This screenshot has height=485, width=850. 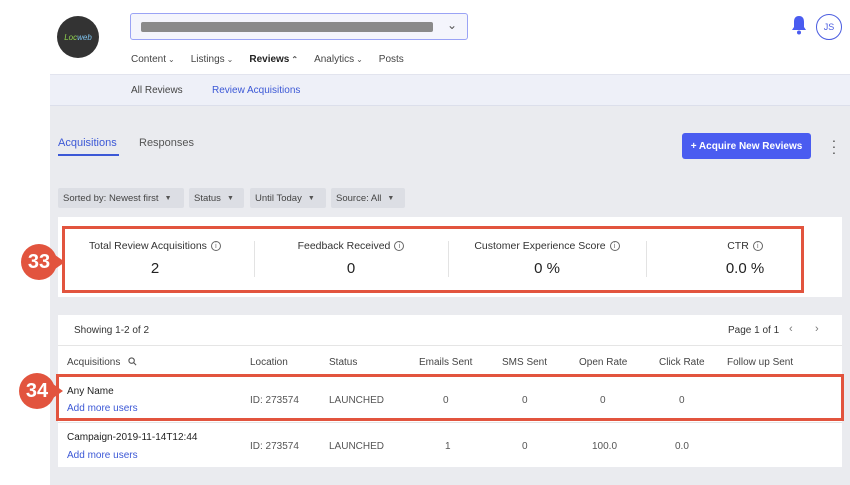 What do you see at coordinates (445, 362) in the screenshot?
I see `column-header-emails-sent: Emails Sent` at bounding box center [445, 362].